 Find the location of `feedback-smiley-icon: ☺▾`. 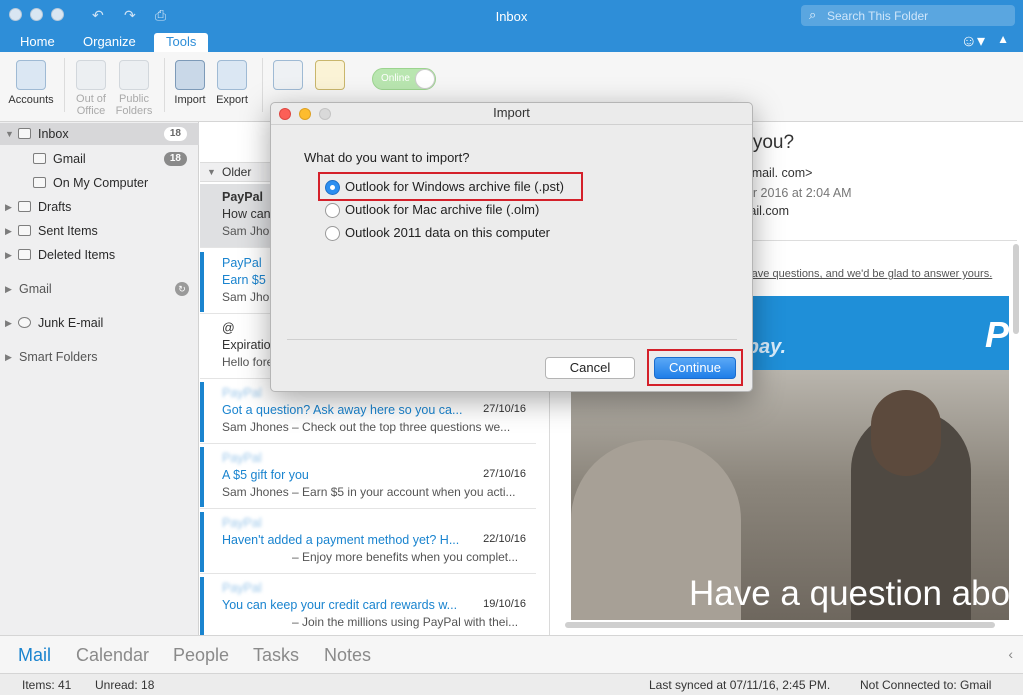

feedback-smiley-icon: ☺▾ is located at coordinates (973, 41).